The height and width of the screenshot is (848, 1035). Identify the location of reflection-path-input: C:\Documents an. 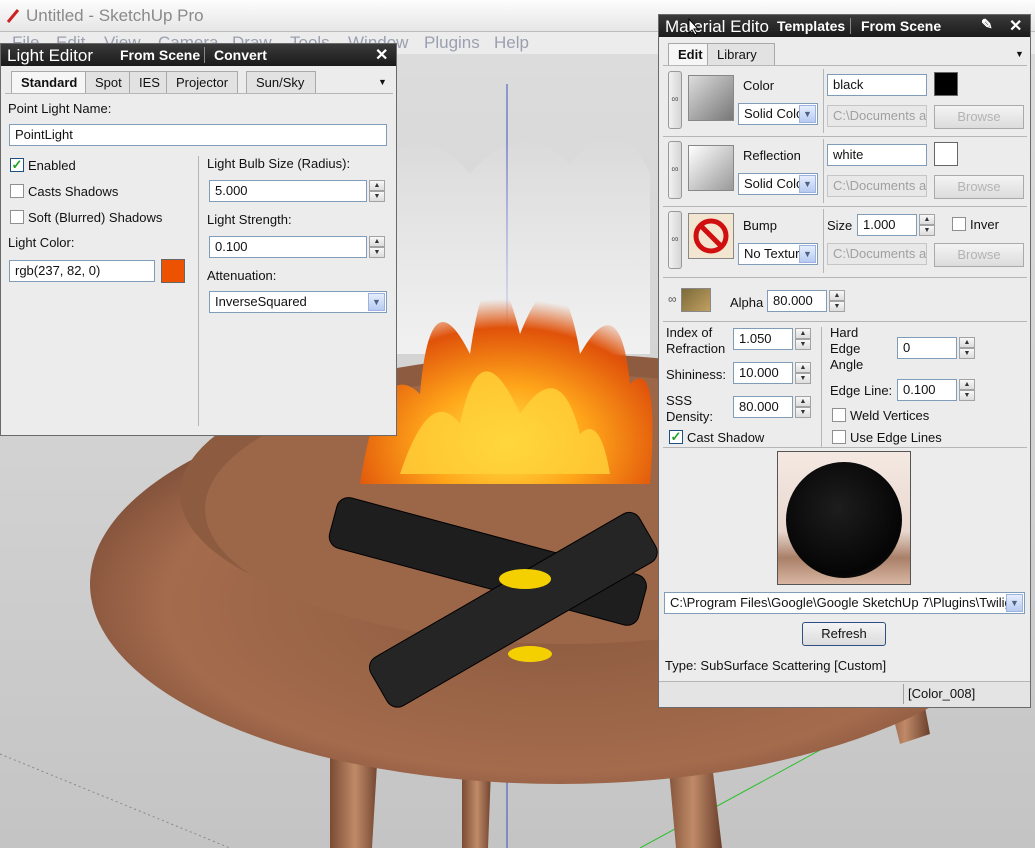
(877, 186).